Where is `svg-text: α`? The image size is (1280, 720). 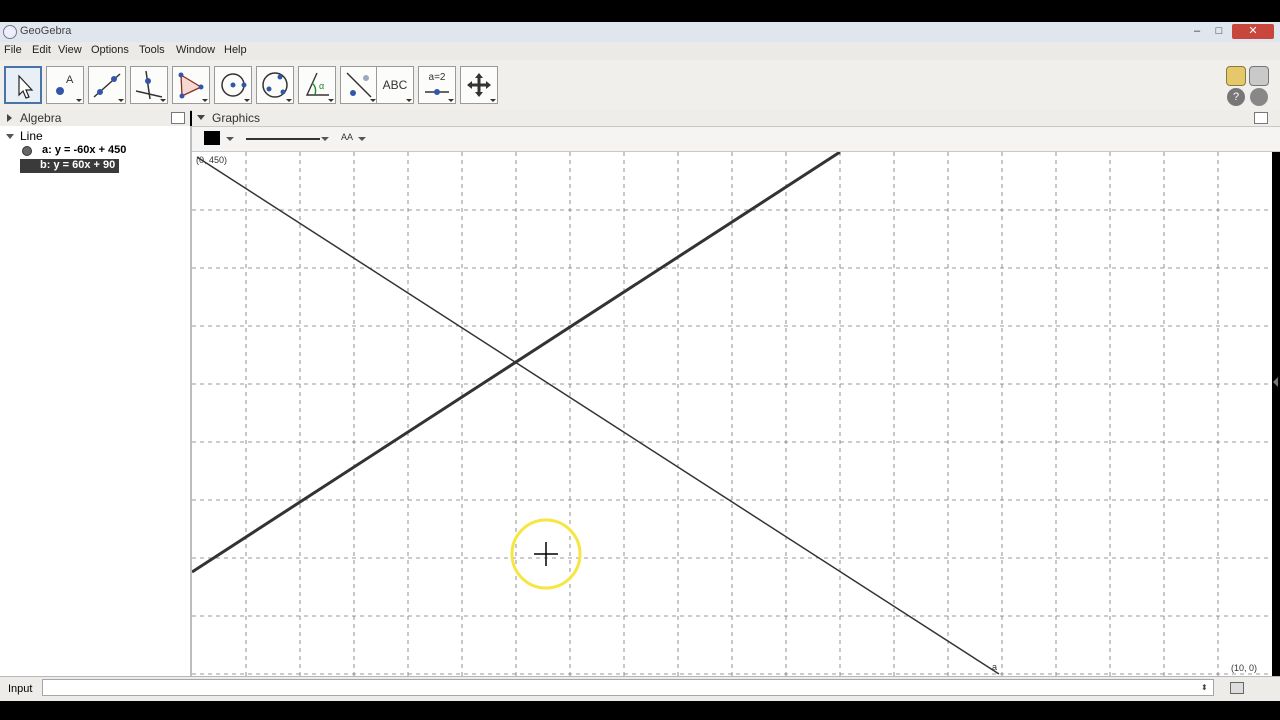 svg-text: α is located at coordinates (321, 86).